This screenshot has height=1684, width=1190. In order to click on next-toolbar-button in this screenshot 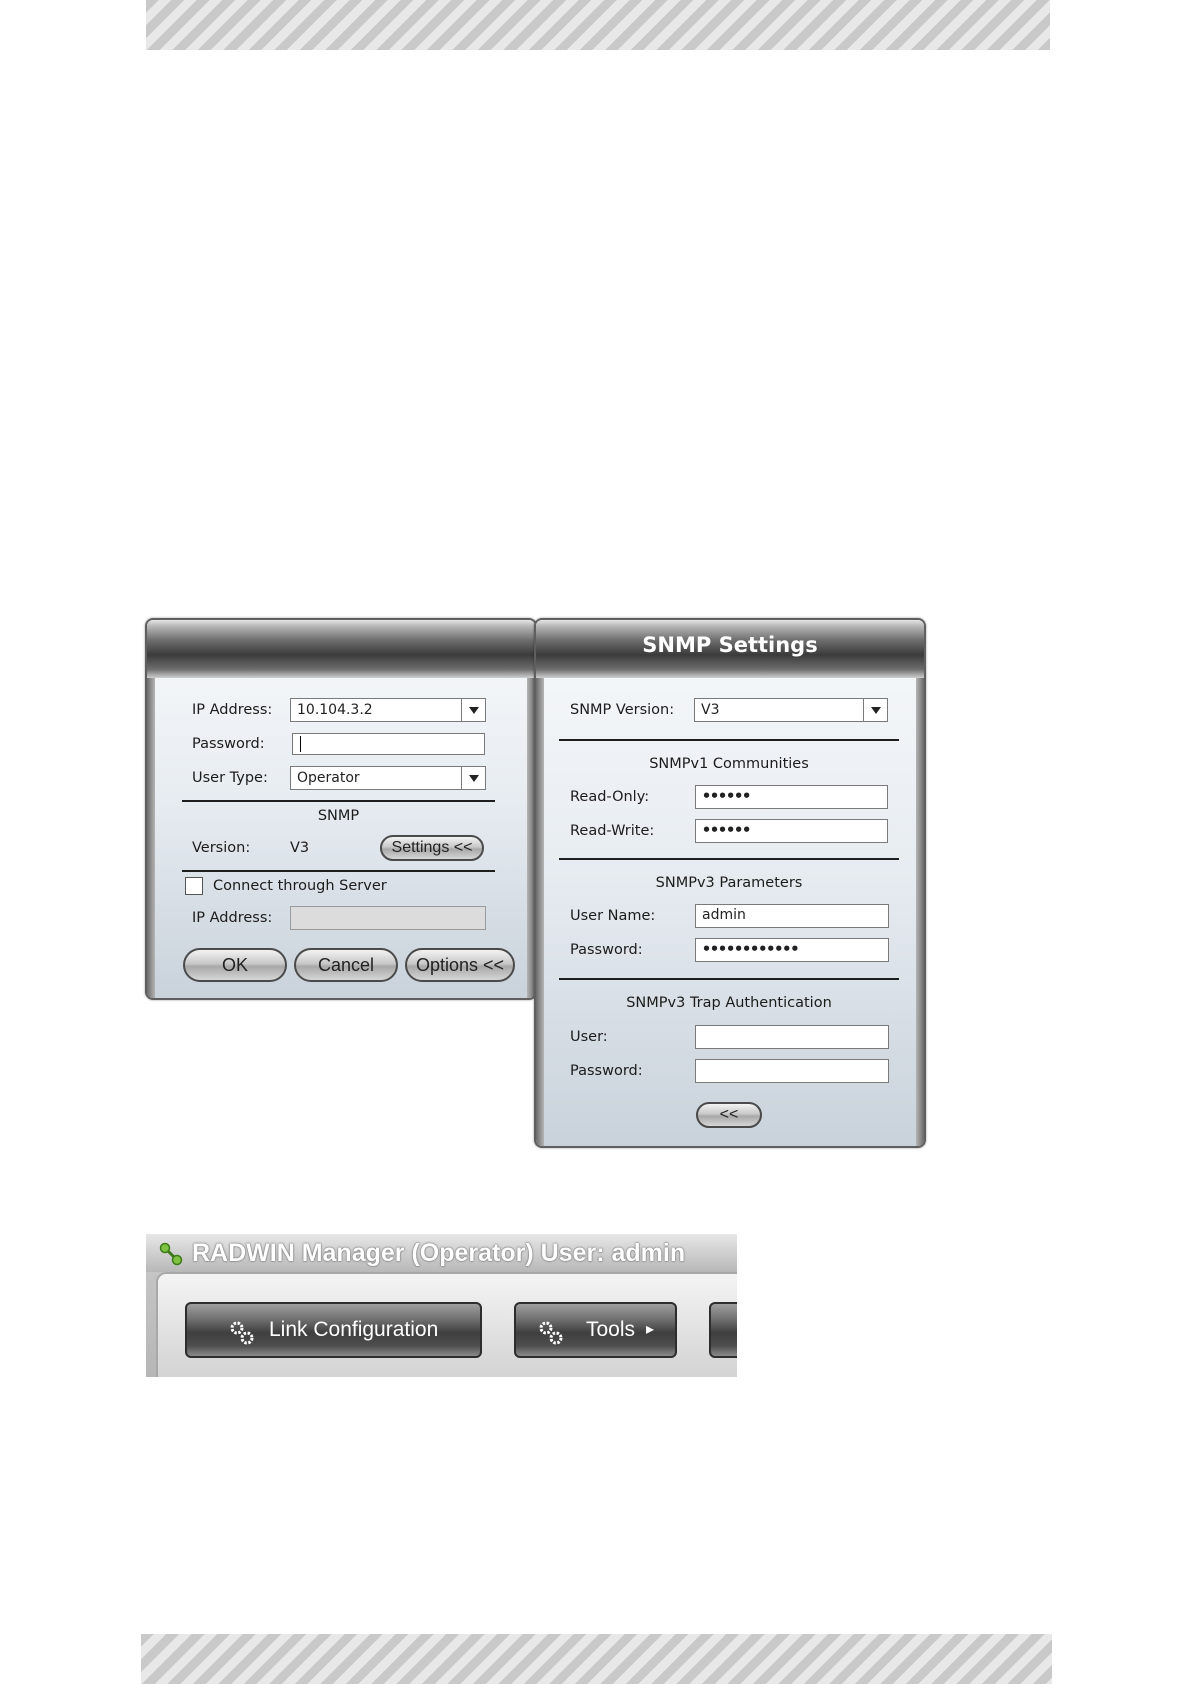, I will do `click(723, 1330)`.